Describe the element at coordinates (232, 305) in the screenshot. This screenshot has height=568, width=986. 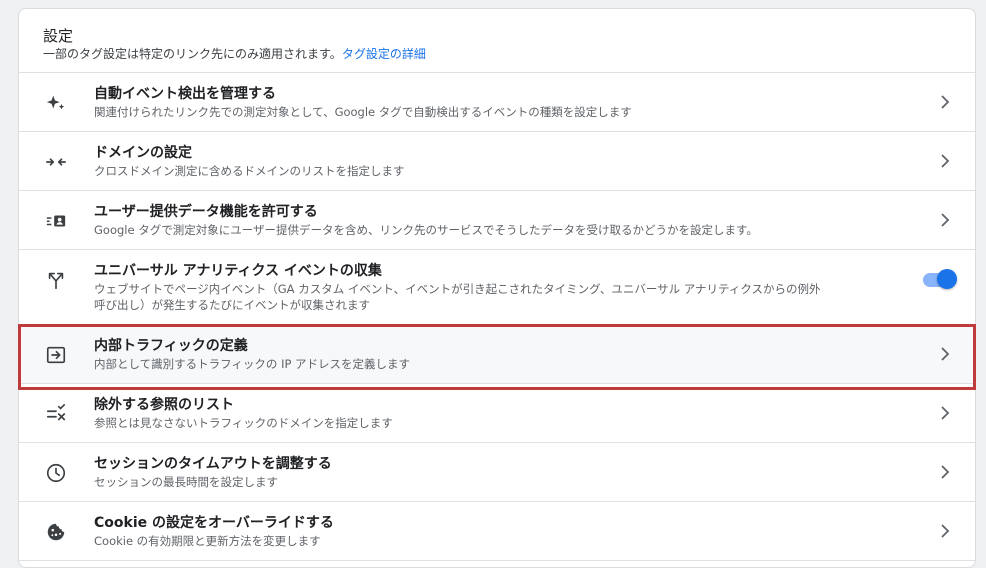
I see `row-description-line-2: 呼び出し）が発生するたびにイベントが収集されます` at that location.